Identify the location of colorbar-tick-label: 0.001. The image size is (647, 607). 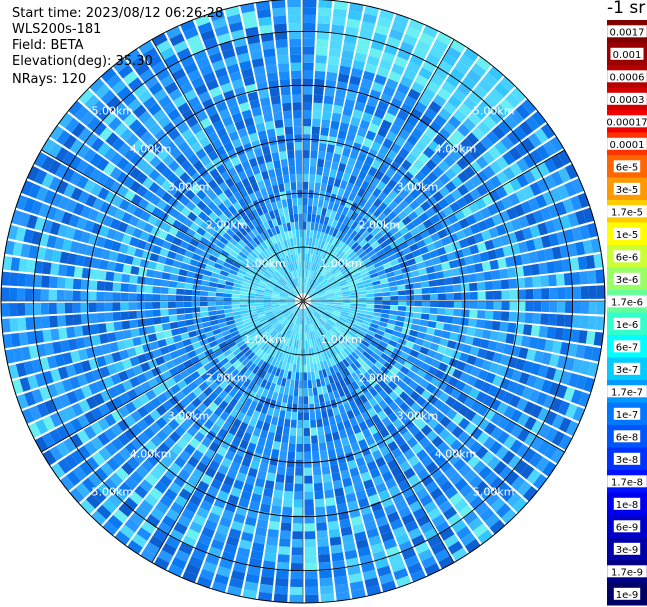
(627, 55).